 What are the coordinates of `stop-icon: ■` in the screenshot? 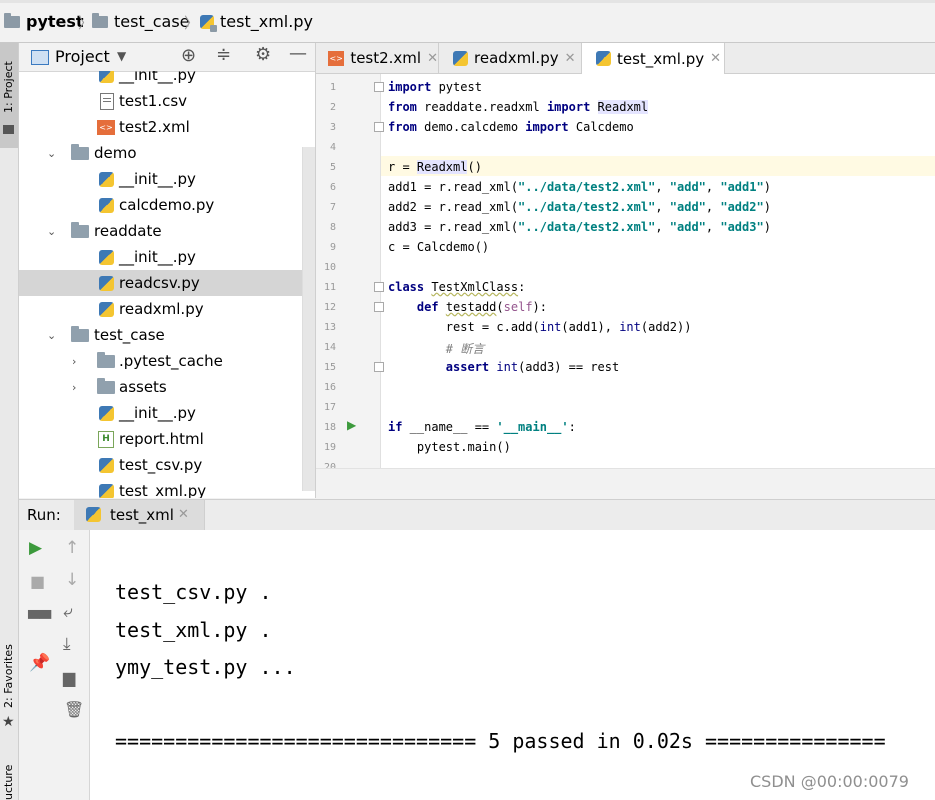 It's located at (37, 581).